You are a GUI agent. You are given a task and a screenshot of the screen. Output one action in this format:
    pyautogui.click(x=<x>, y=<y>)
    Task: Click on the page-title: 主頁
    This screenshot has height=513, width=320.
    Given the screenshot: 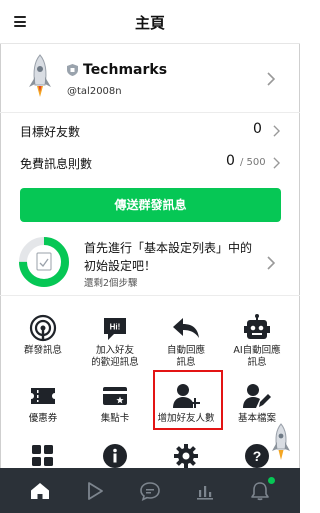 What is the action you would take?
    pyautogui.click(x=149, y=23)
    